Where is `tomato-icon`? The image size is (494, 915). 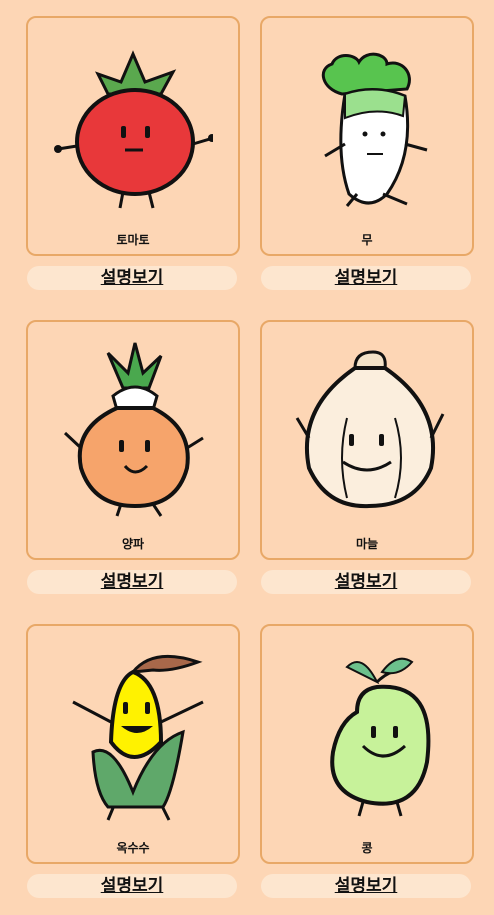
tomato-icon is located at coordinates (133, 129).